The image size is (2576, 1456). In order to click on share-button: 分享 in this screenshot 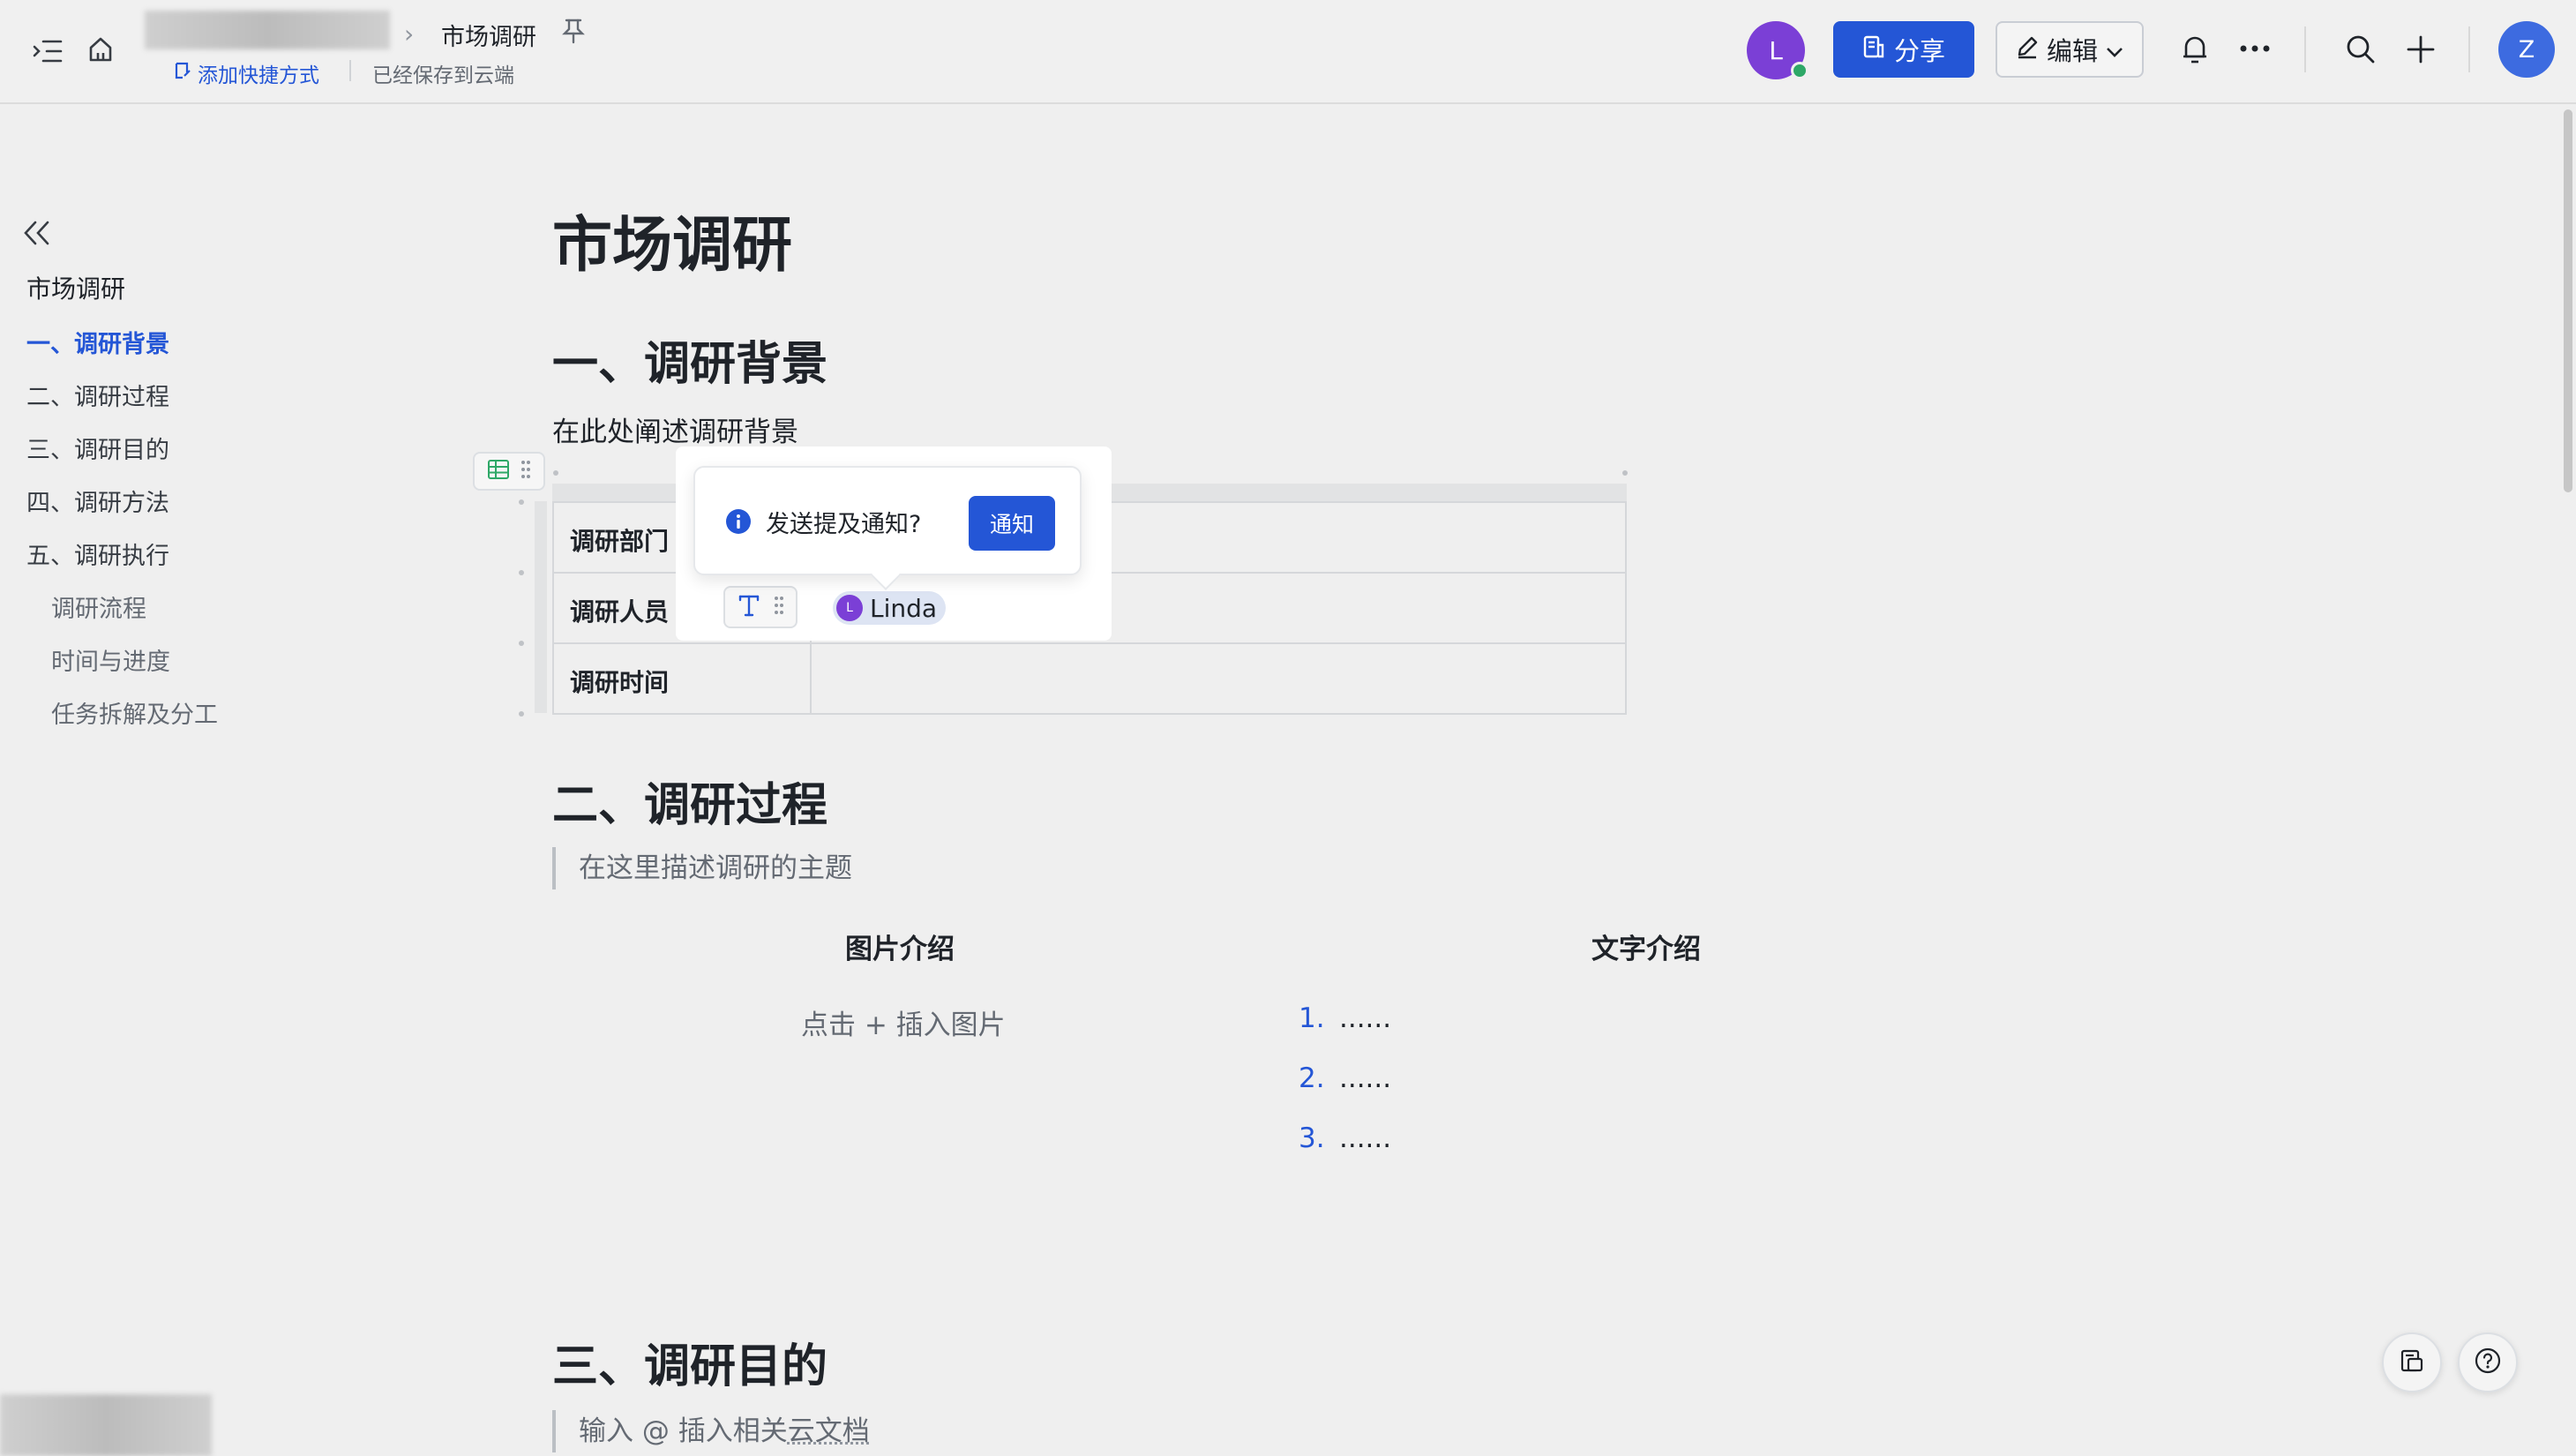, I will do `click(1904, 49)`.